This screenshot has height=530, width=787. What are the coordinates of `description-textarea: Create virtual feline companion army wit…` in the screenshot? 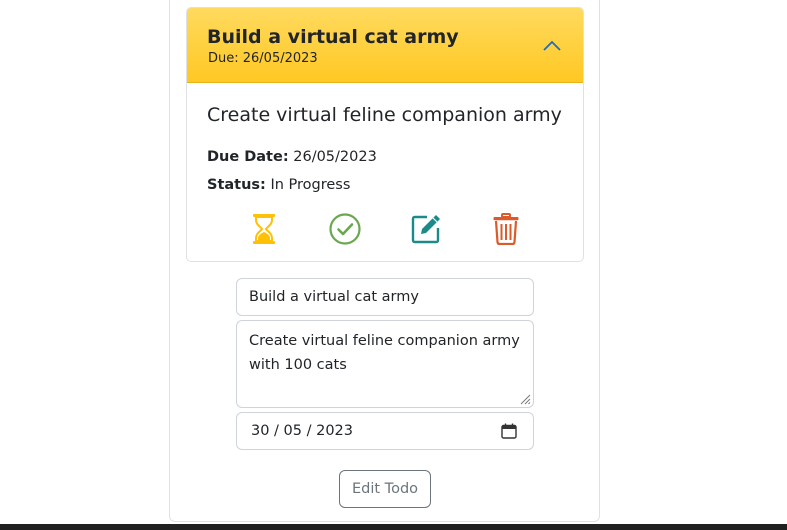 It's located at (385, 364).